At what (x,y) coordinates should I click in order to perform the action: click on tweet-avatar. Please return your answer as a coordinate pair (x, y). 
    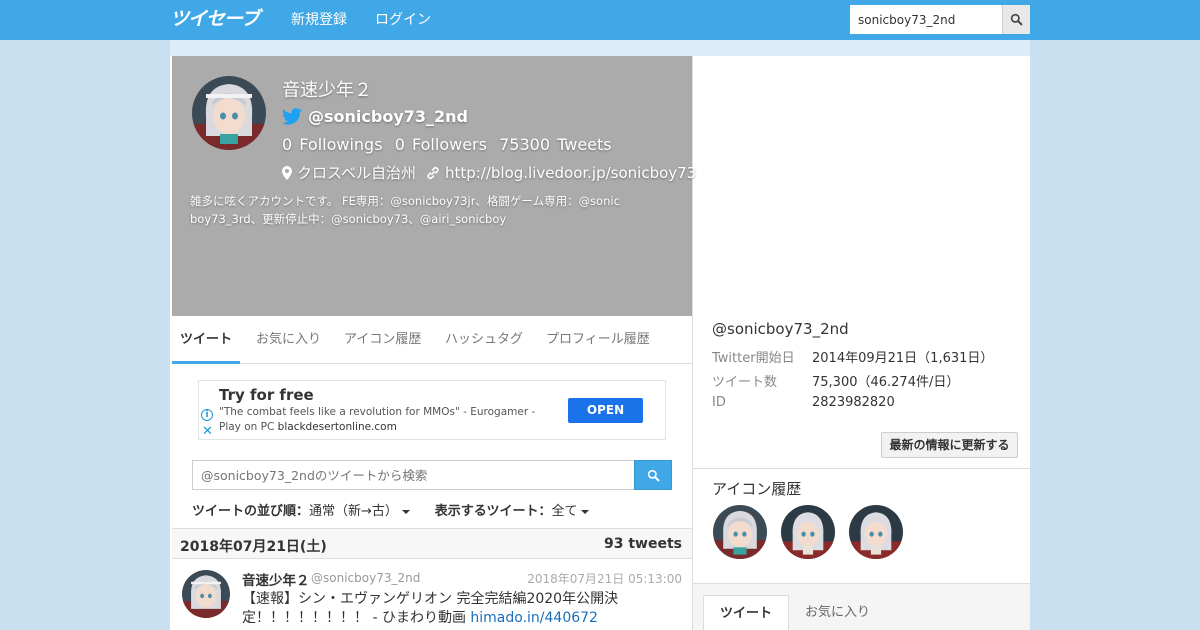
    Looking at the image, I should click on (206, 594).